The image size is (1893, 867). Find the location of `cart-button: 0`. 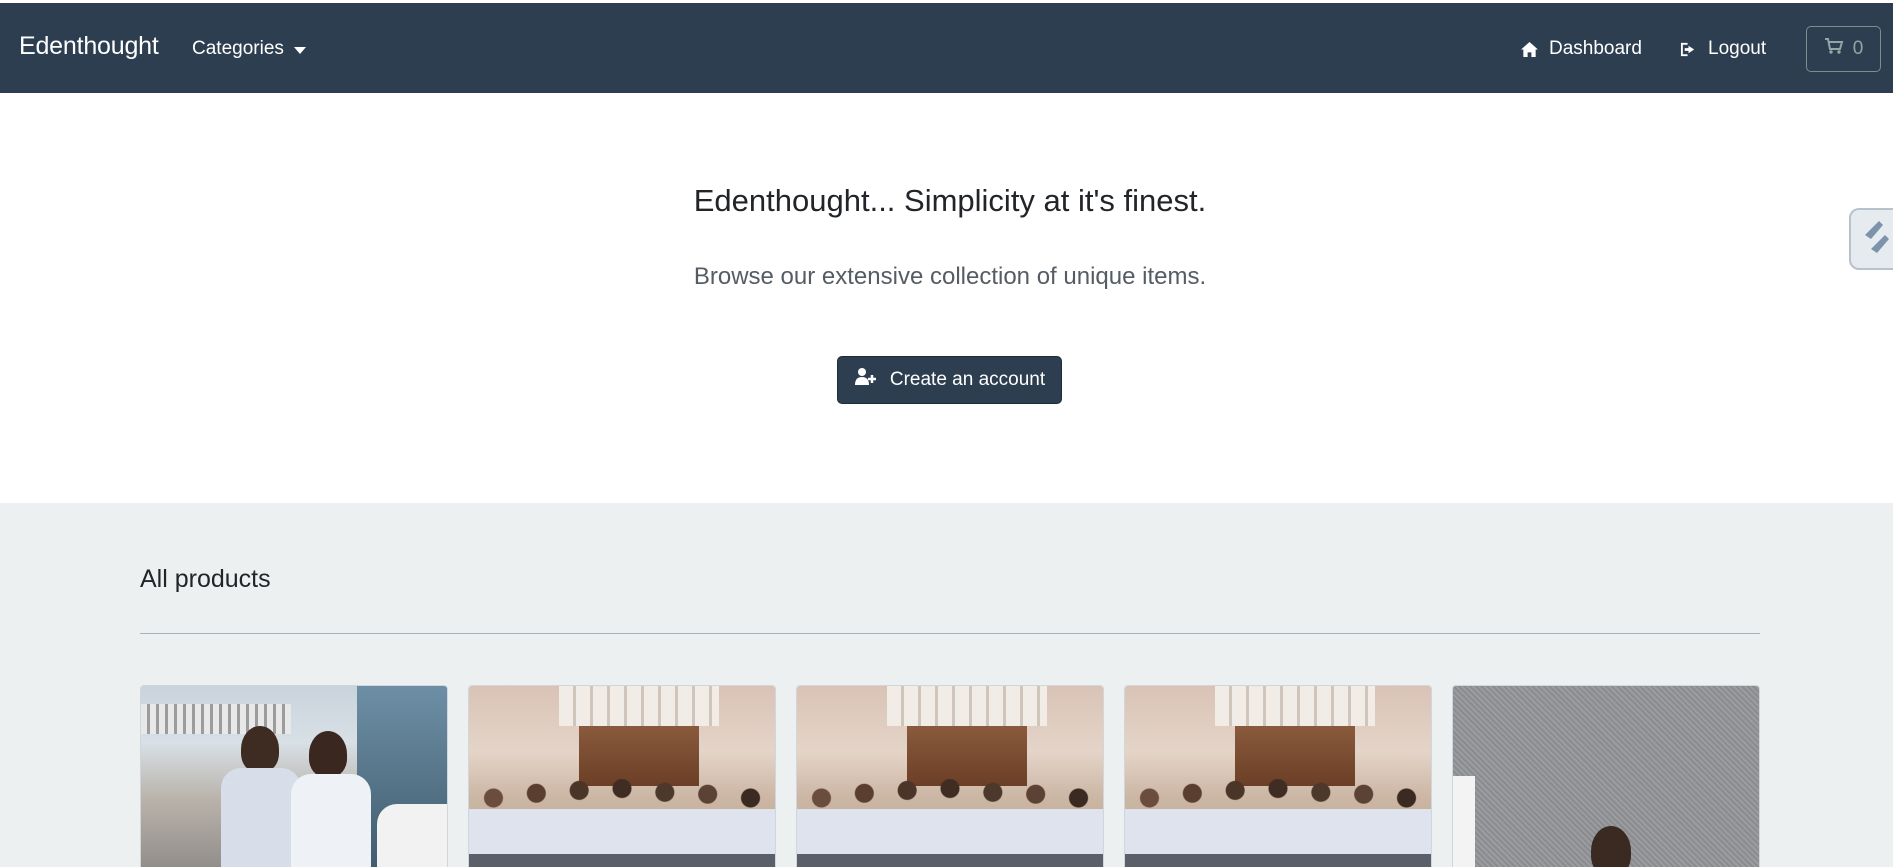

cart-button: 0 is located at coordinates (1843, 49).